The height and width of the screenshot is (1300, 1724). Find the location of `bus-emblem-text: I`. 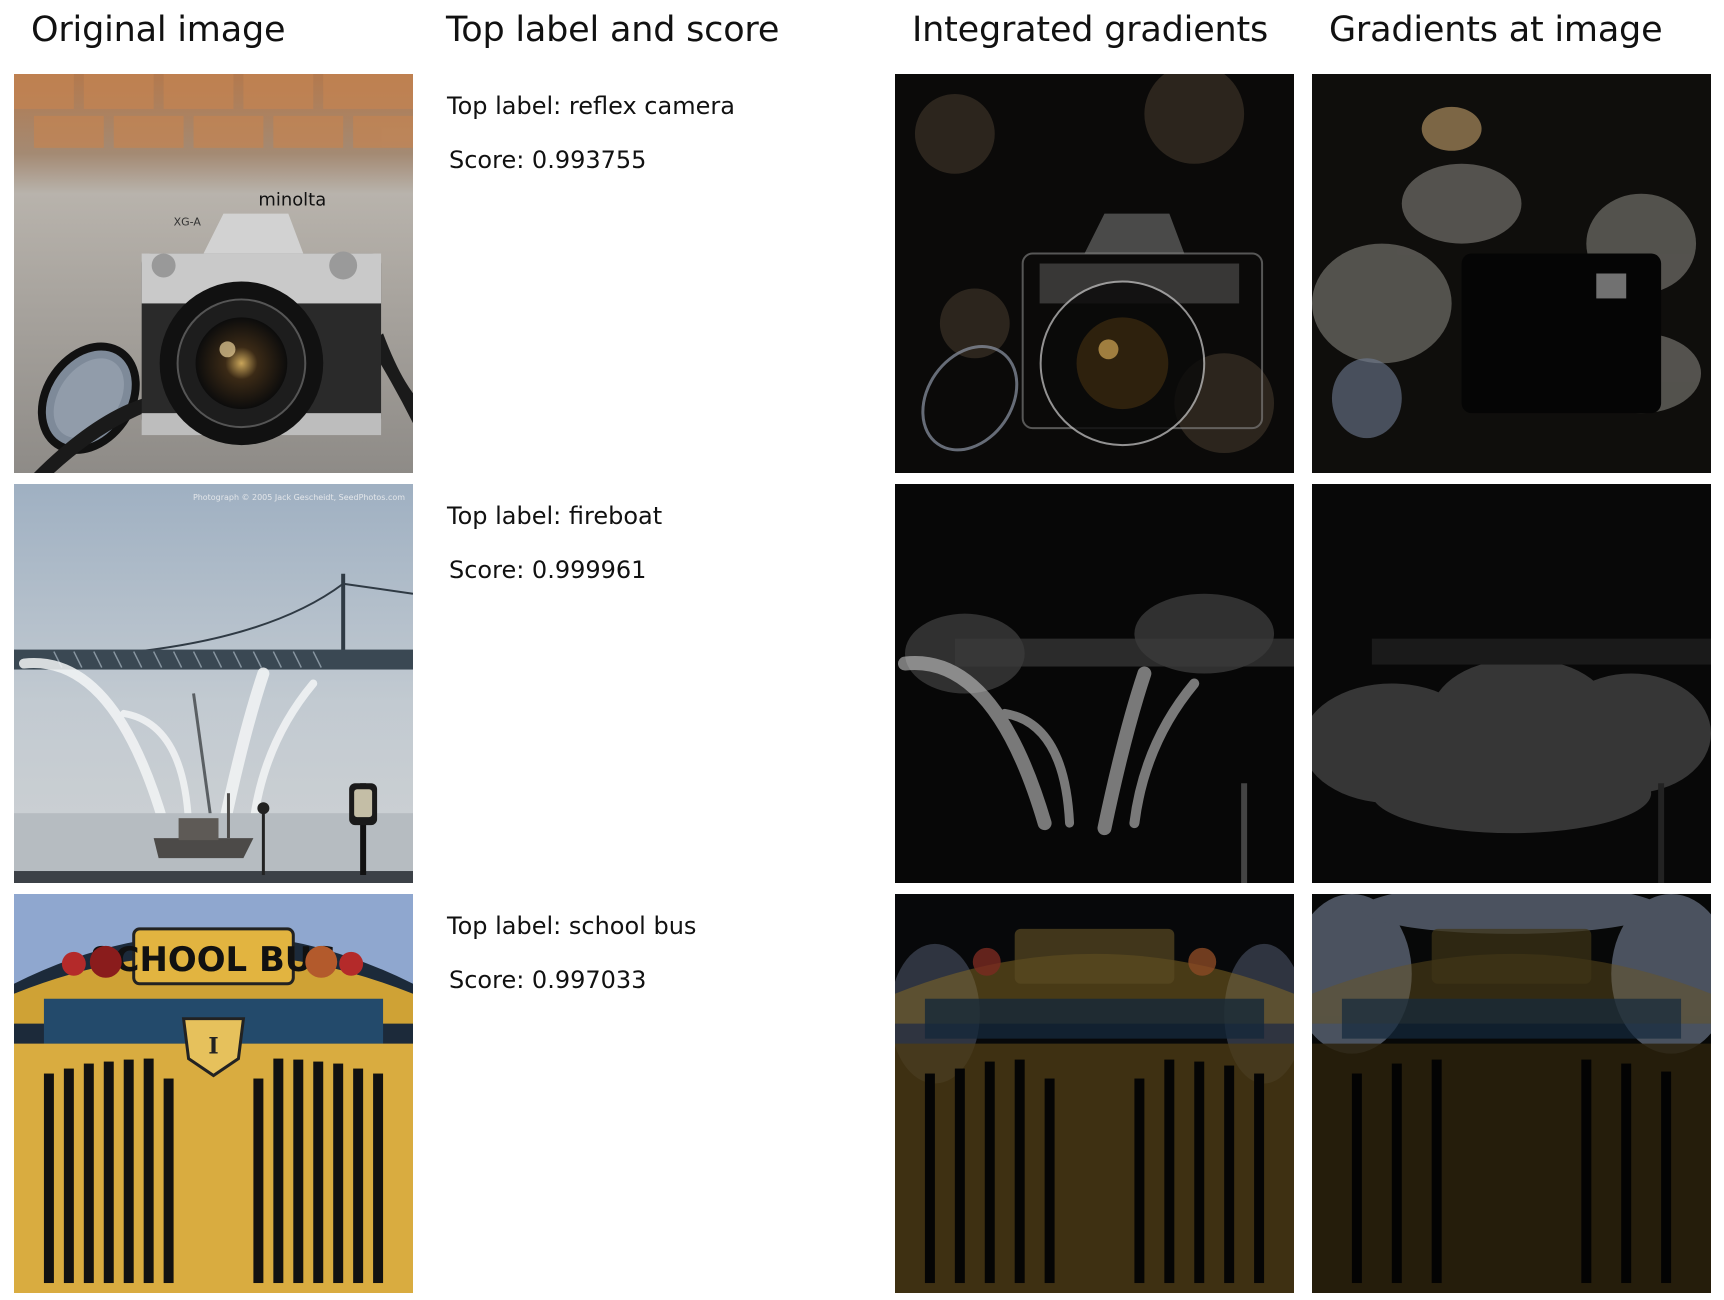

bus-emblem-text: I is located at coordinates (213, 1047).